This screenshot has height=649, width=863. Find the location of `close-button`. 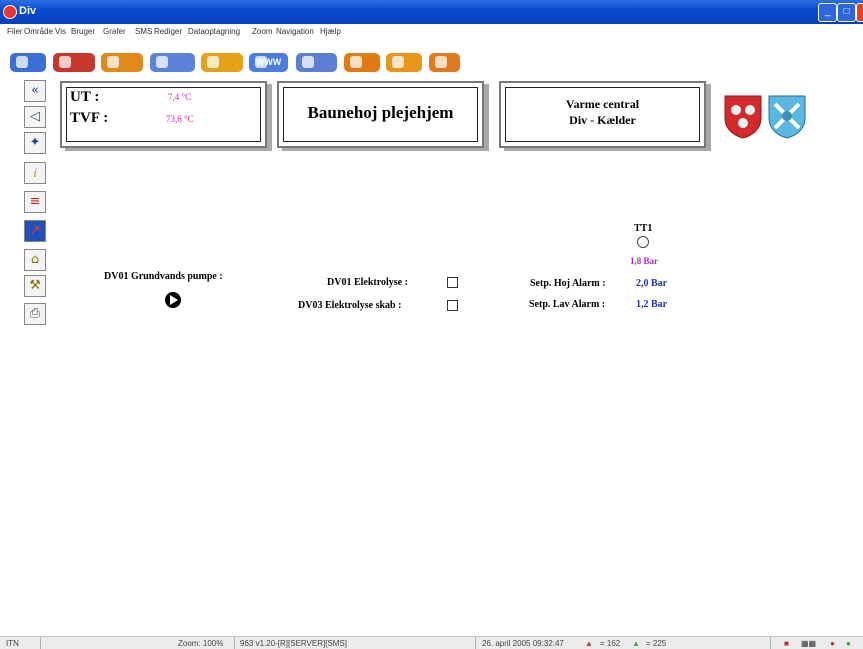

close-button is located at coordinates (859, 12).